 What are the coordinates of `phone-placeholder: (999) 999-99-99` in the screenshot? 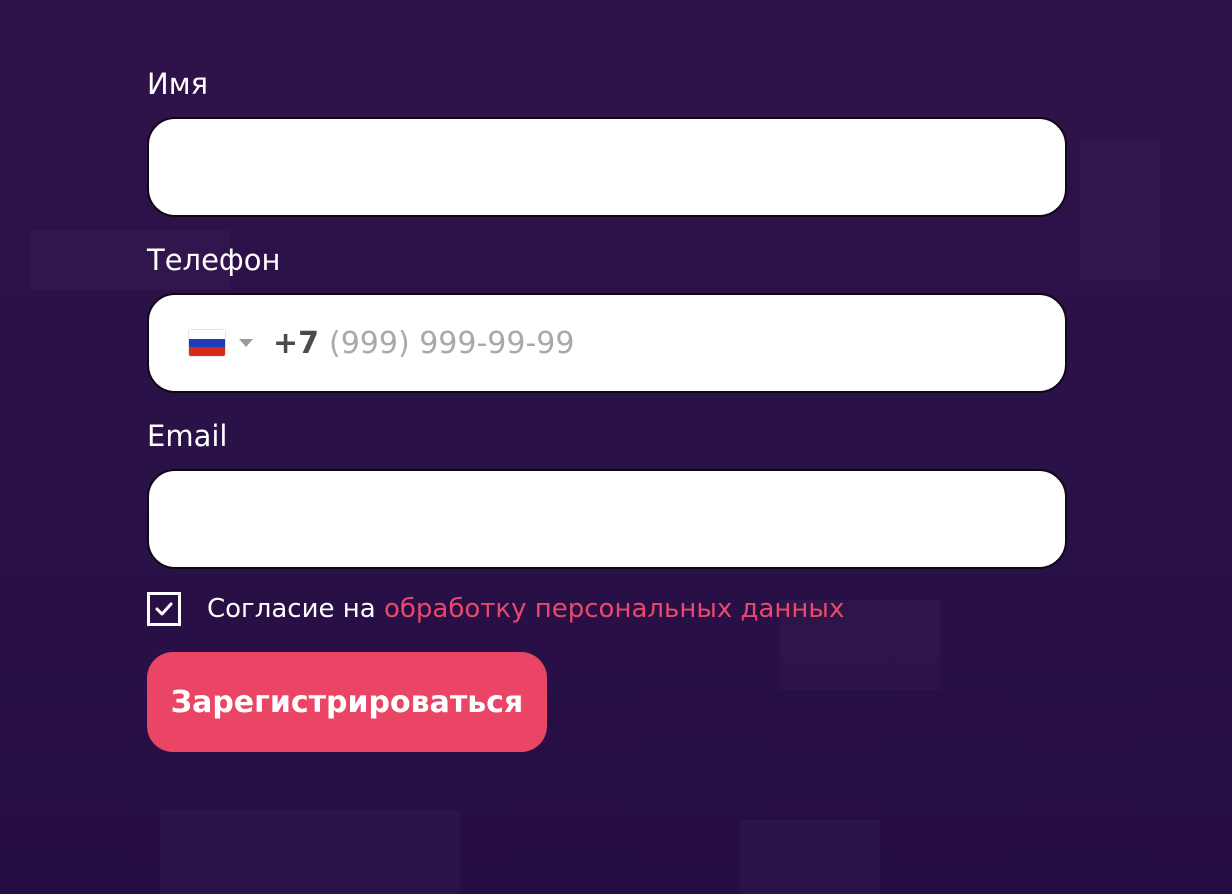 It's located at (452, 343).